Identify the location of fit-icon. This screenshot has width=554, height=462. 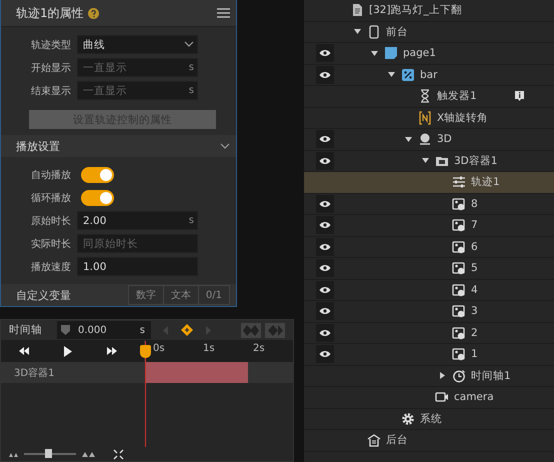
(118, 454).